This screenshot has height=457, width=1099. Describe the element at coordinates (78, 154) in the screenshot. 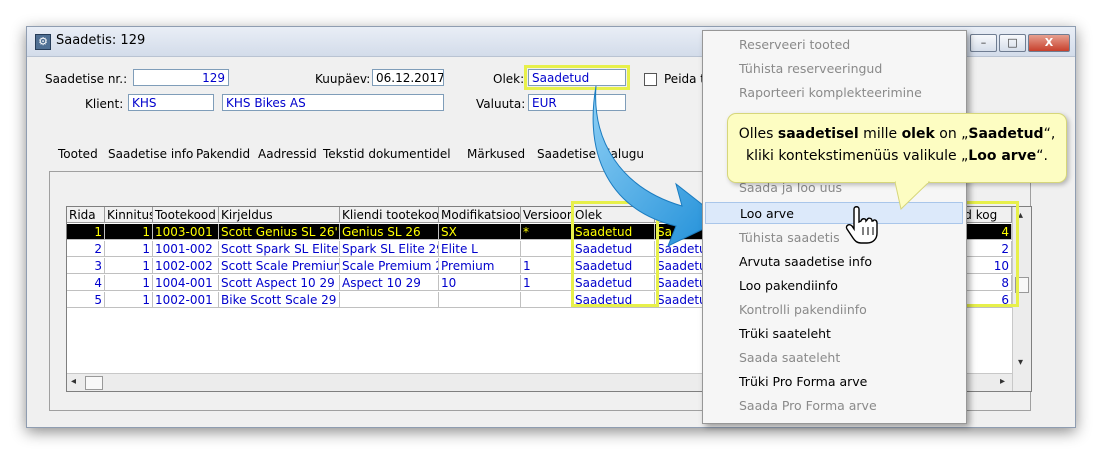

I see `tab-tooted: Tooted` at that location.